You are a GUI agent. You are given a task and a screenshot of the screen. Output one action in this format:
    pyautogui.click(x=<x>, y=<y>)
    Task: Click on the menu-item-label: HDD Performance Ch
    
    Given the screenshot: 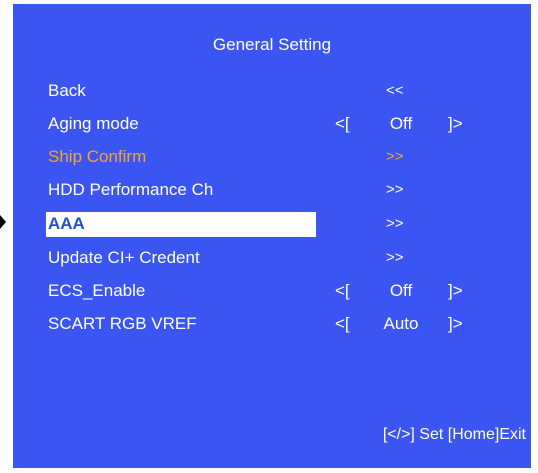 What is the action you would take?
    pyautogui.click(x=131, y=189)
    